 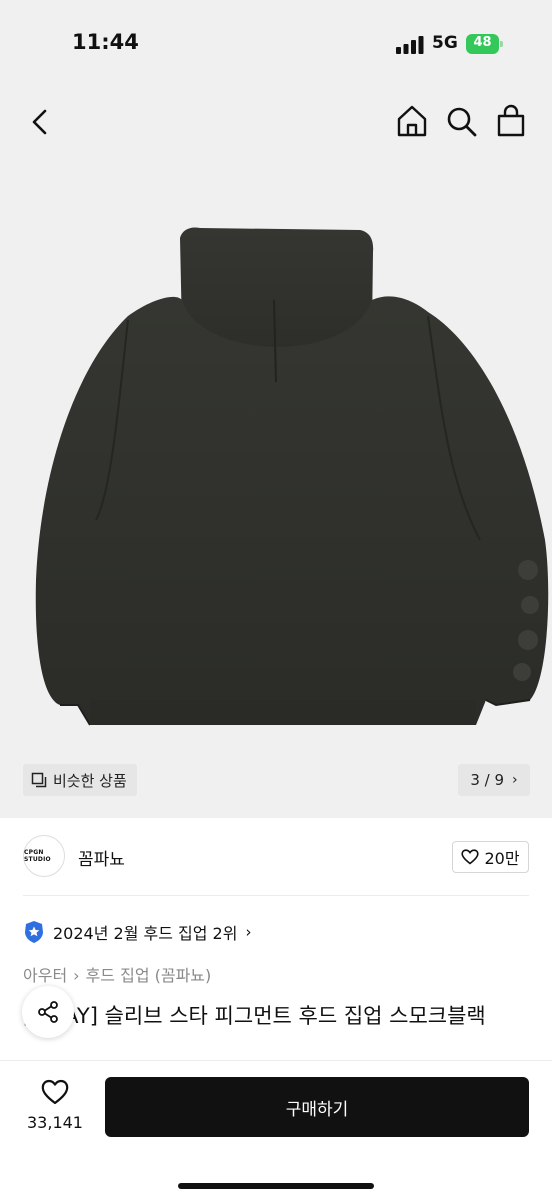 I want to click on similar-products-button: 비슷한 상품, so click(x=80, y=780).